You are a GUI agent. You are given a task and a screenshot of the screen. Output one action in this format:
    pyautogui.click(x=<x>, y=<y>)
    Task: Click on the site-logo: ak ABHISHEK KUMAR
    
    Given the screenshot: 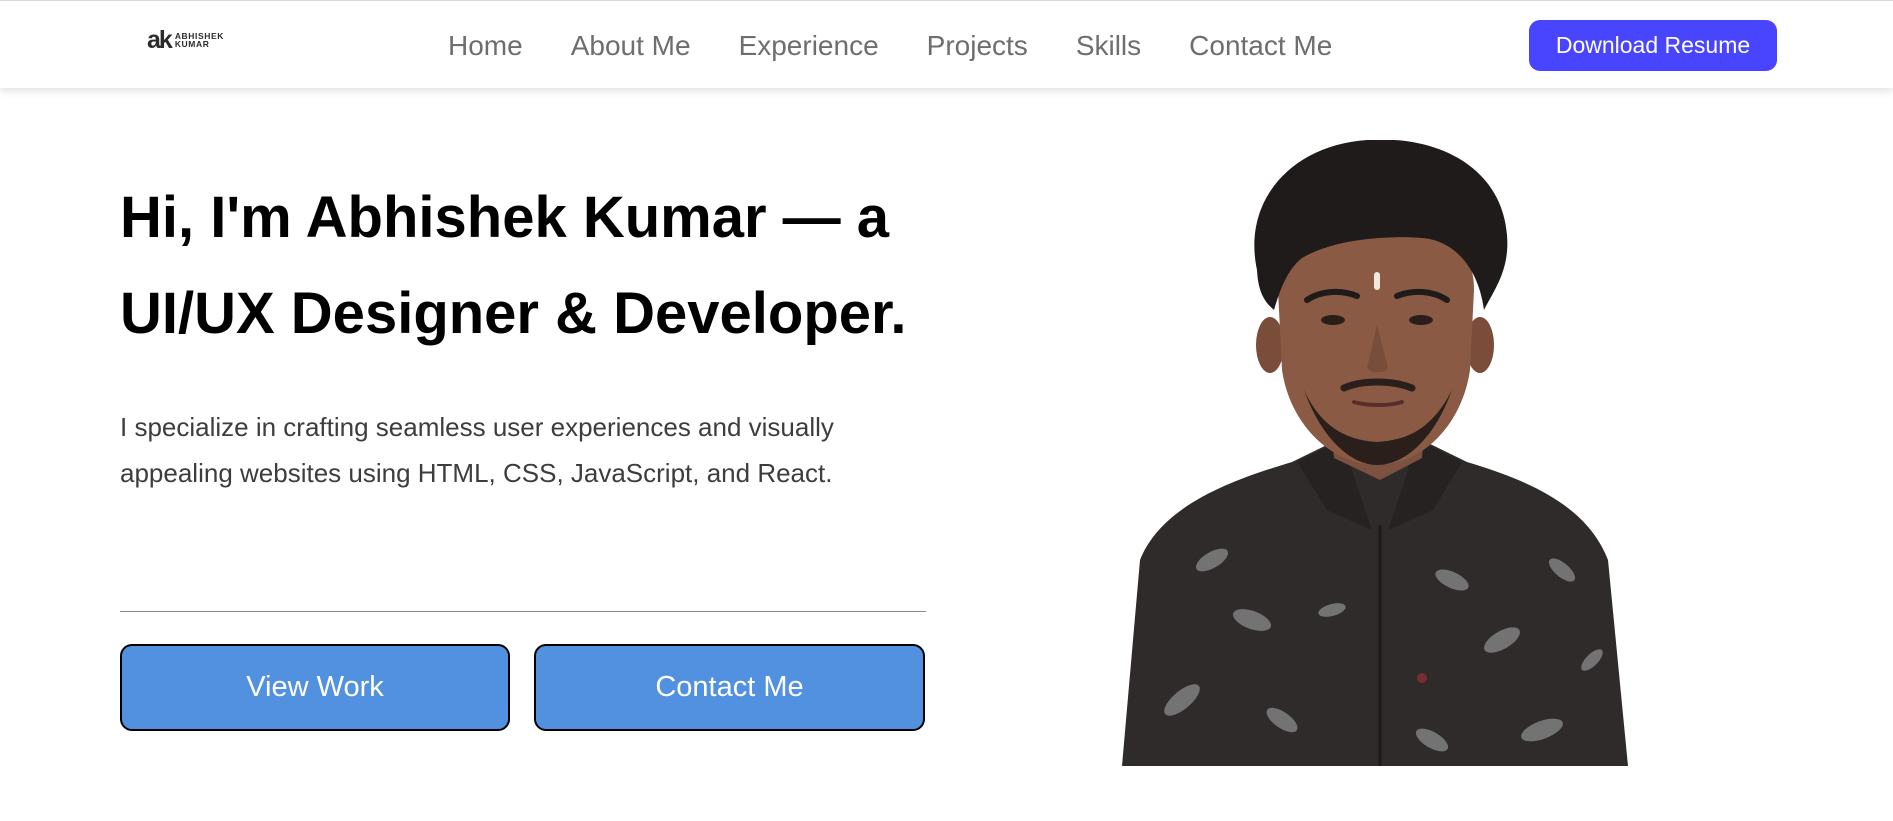 What is the action you would take?
    pyautogui.click(x=185, y=40)
    